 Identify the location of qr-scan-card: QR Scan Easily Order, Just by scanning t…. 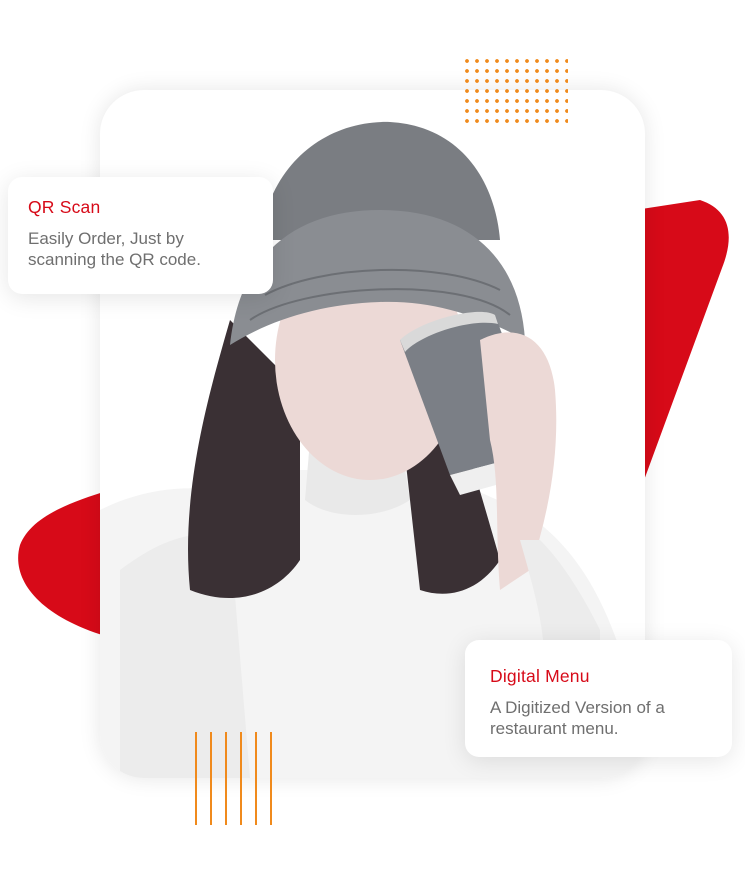
(140, 235).